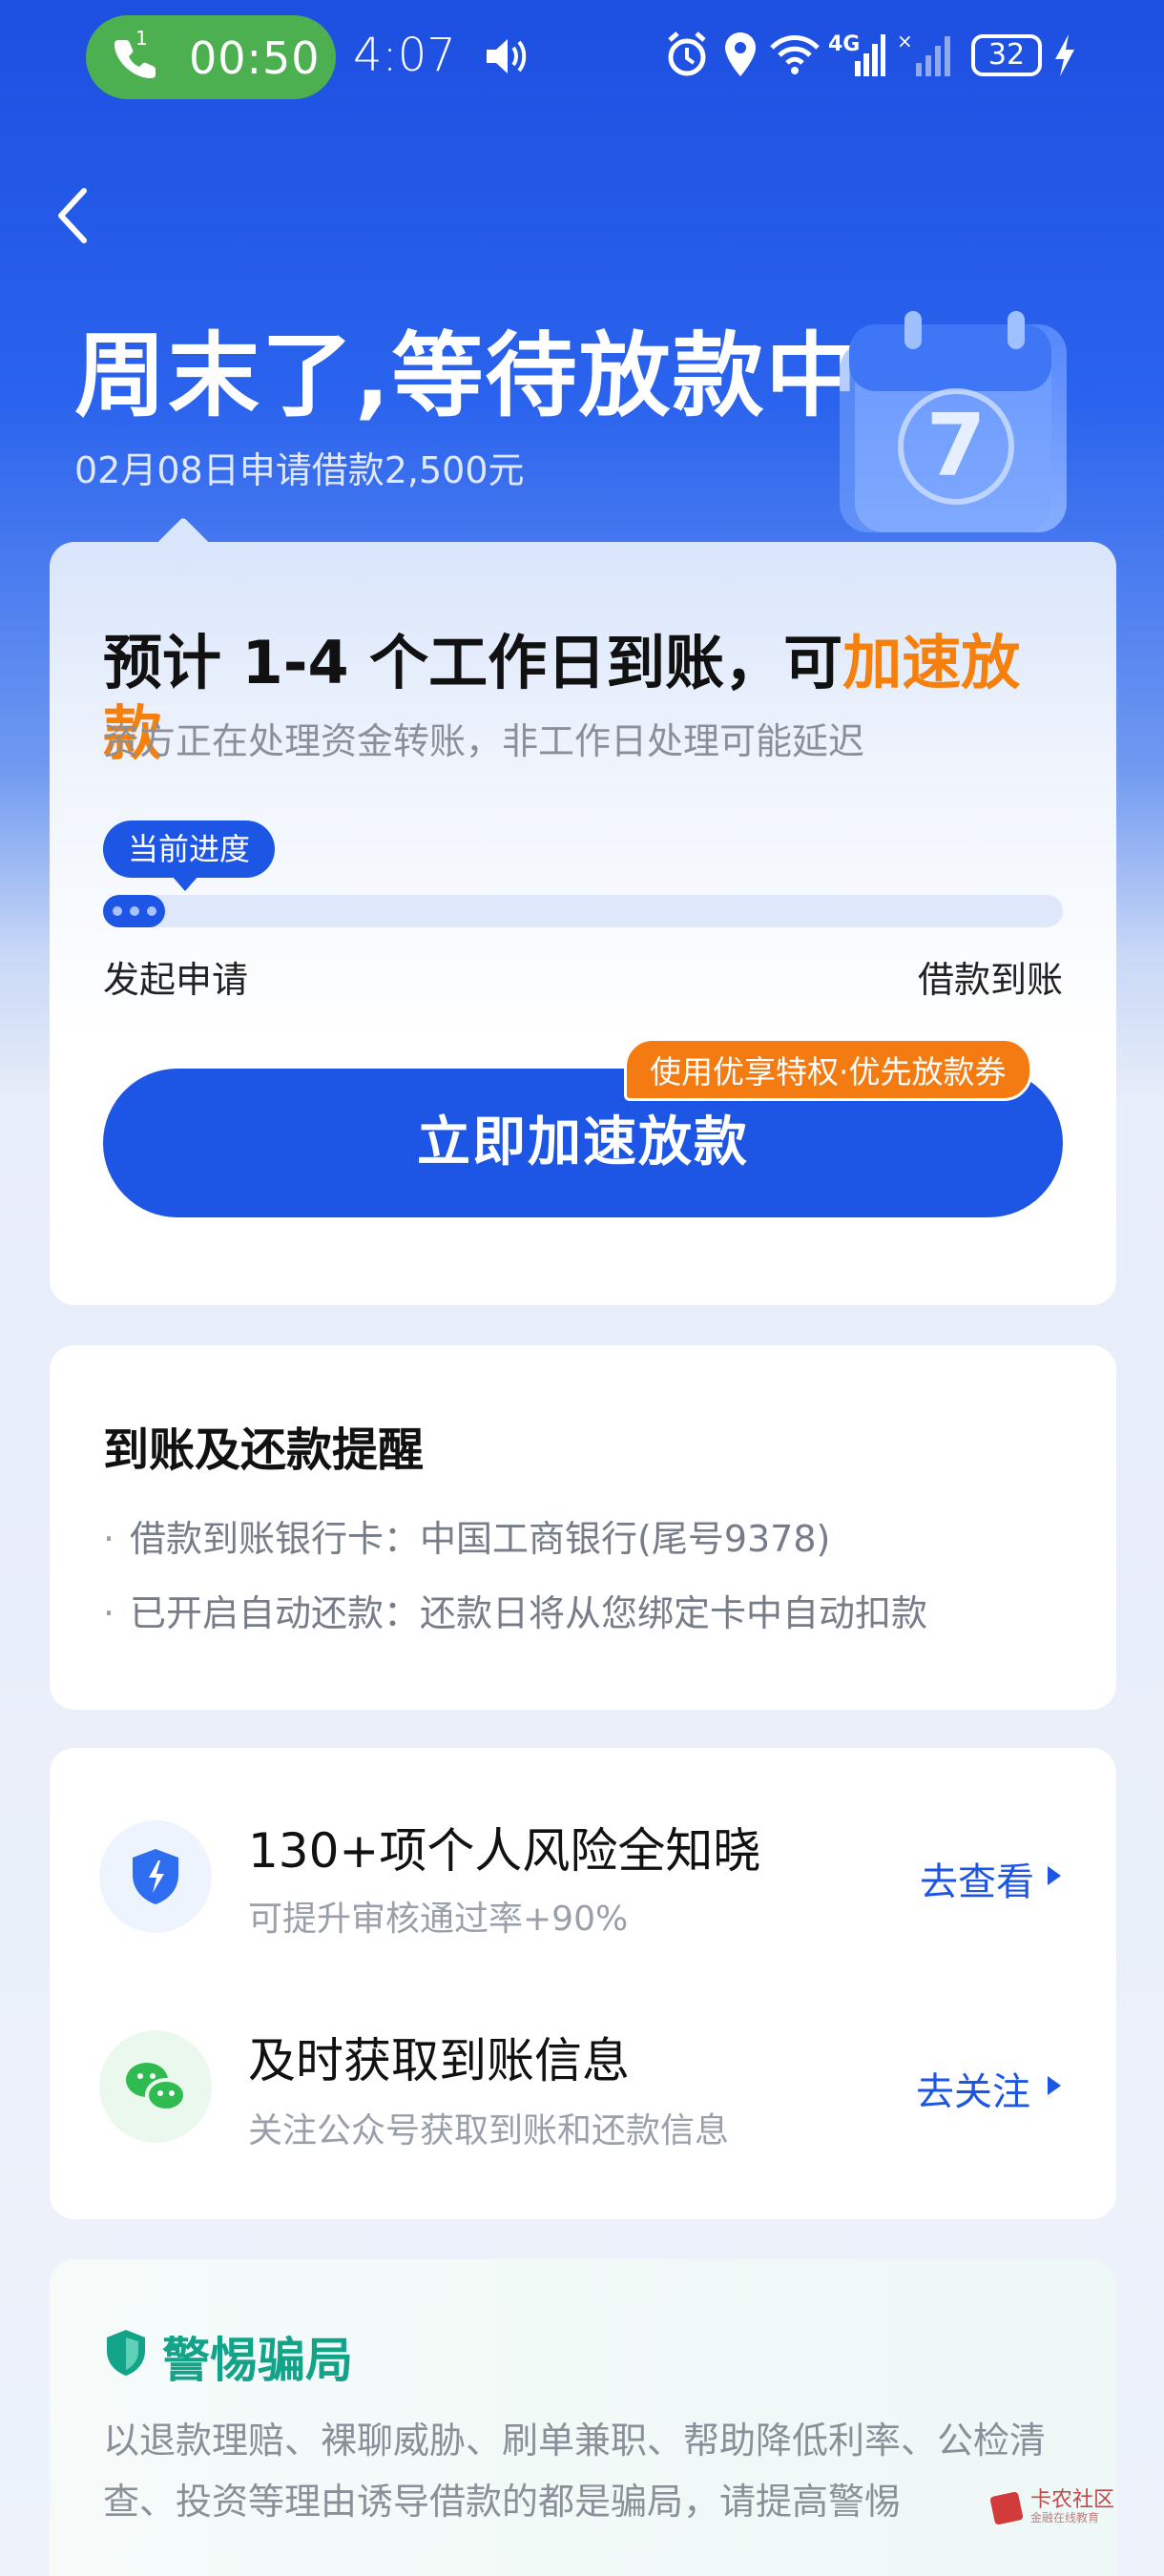 Image resolution: width=1164 pixels, height=2576 pixels. I want to click on status-bar: 1 00:50 4:07 4G × 32, so click(582, 57).